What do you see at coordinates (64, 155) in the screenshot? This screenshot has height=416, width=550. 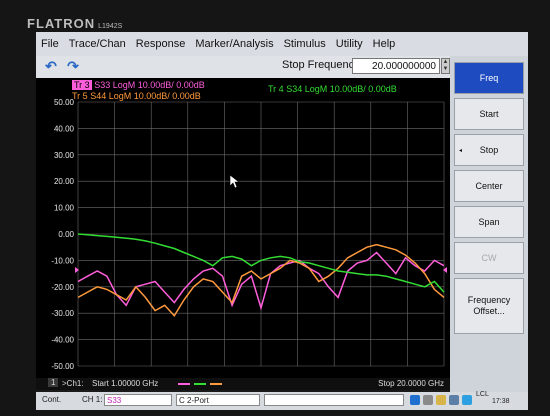 I see `y-tick-label: 30.00` at bounding box center [64, 155].